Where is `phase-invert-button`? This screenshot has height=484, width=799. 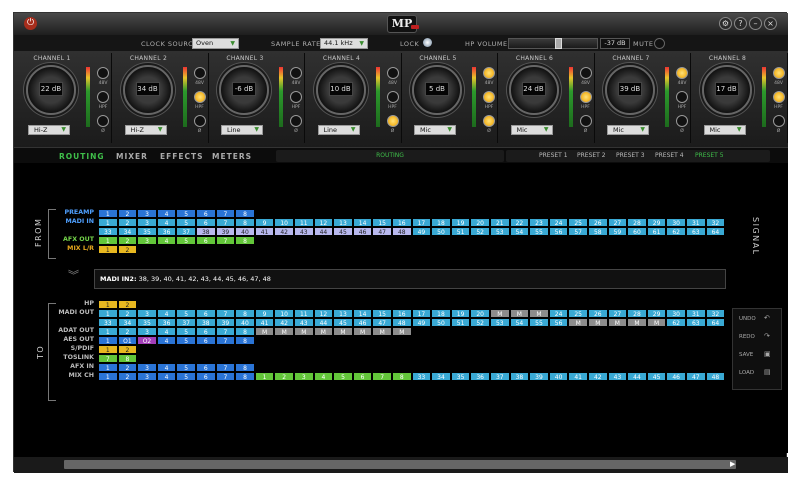
phase-invert-button is located at coordinates (392, 121).